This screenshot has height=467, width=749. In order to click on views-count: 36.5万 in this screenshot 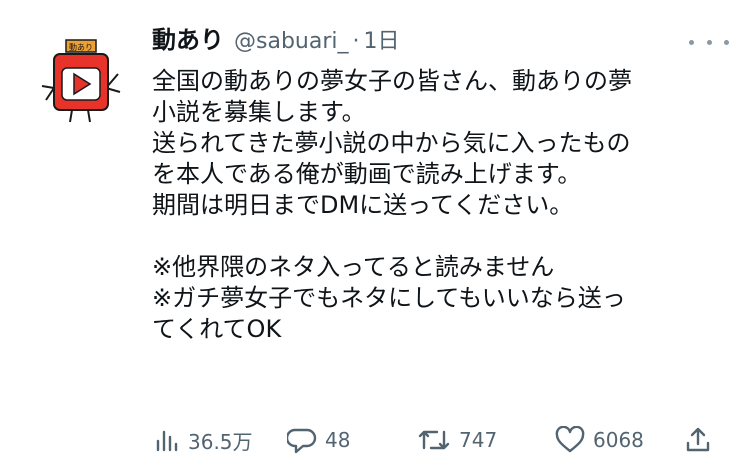, I will do `click(220, 441)`.